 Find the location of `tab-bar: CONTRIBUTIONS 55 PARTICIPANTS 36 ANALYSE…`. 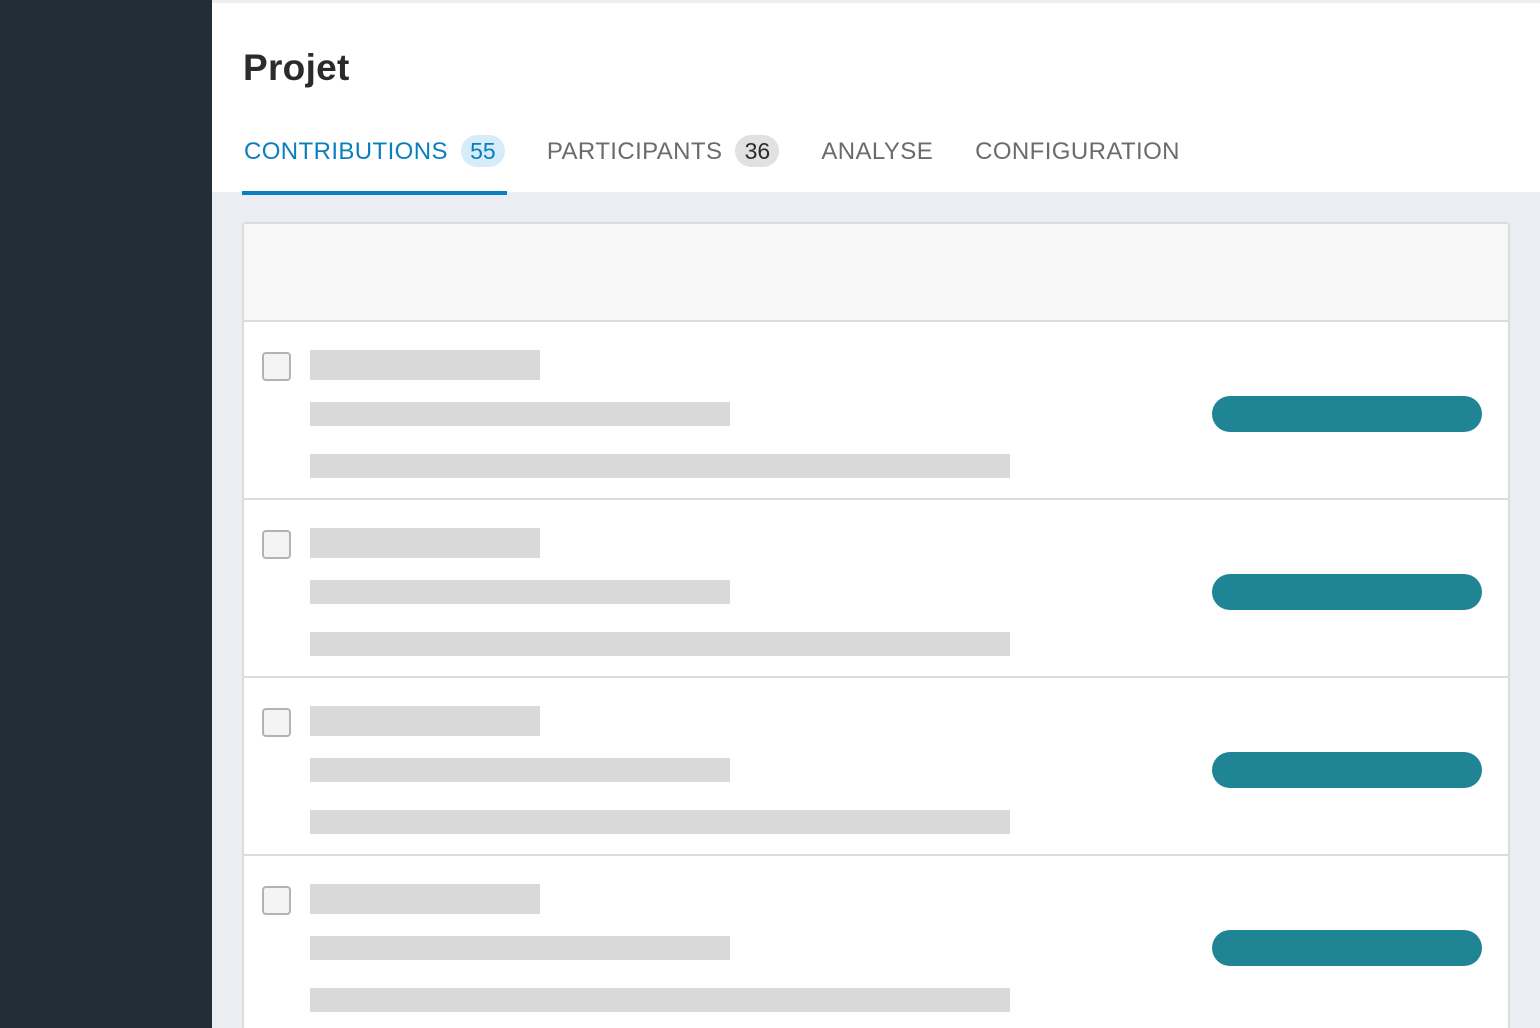

tab-bar: CONTRIBUTIONS 55 PARTICIPANTS 36 ANALYSE… is located at coordinates (731, 163).